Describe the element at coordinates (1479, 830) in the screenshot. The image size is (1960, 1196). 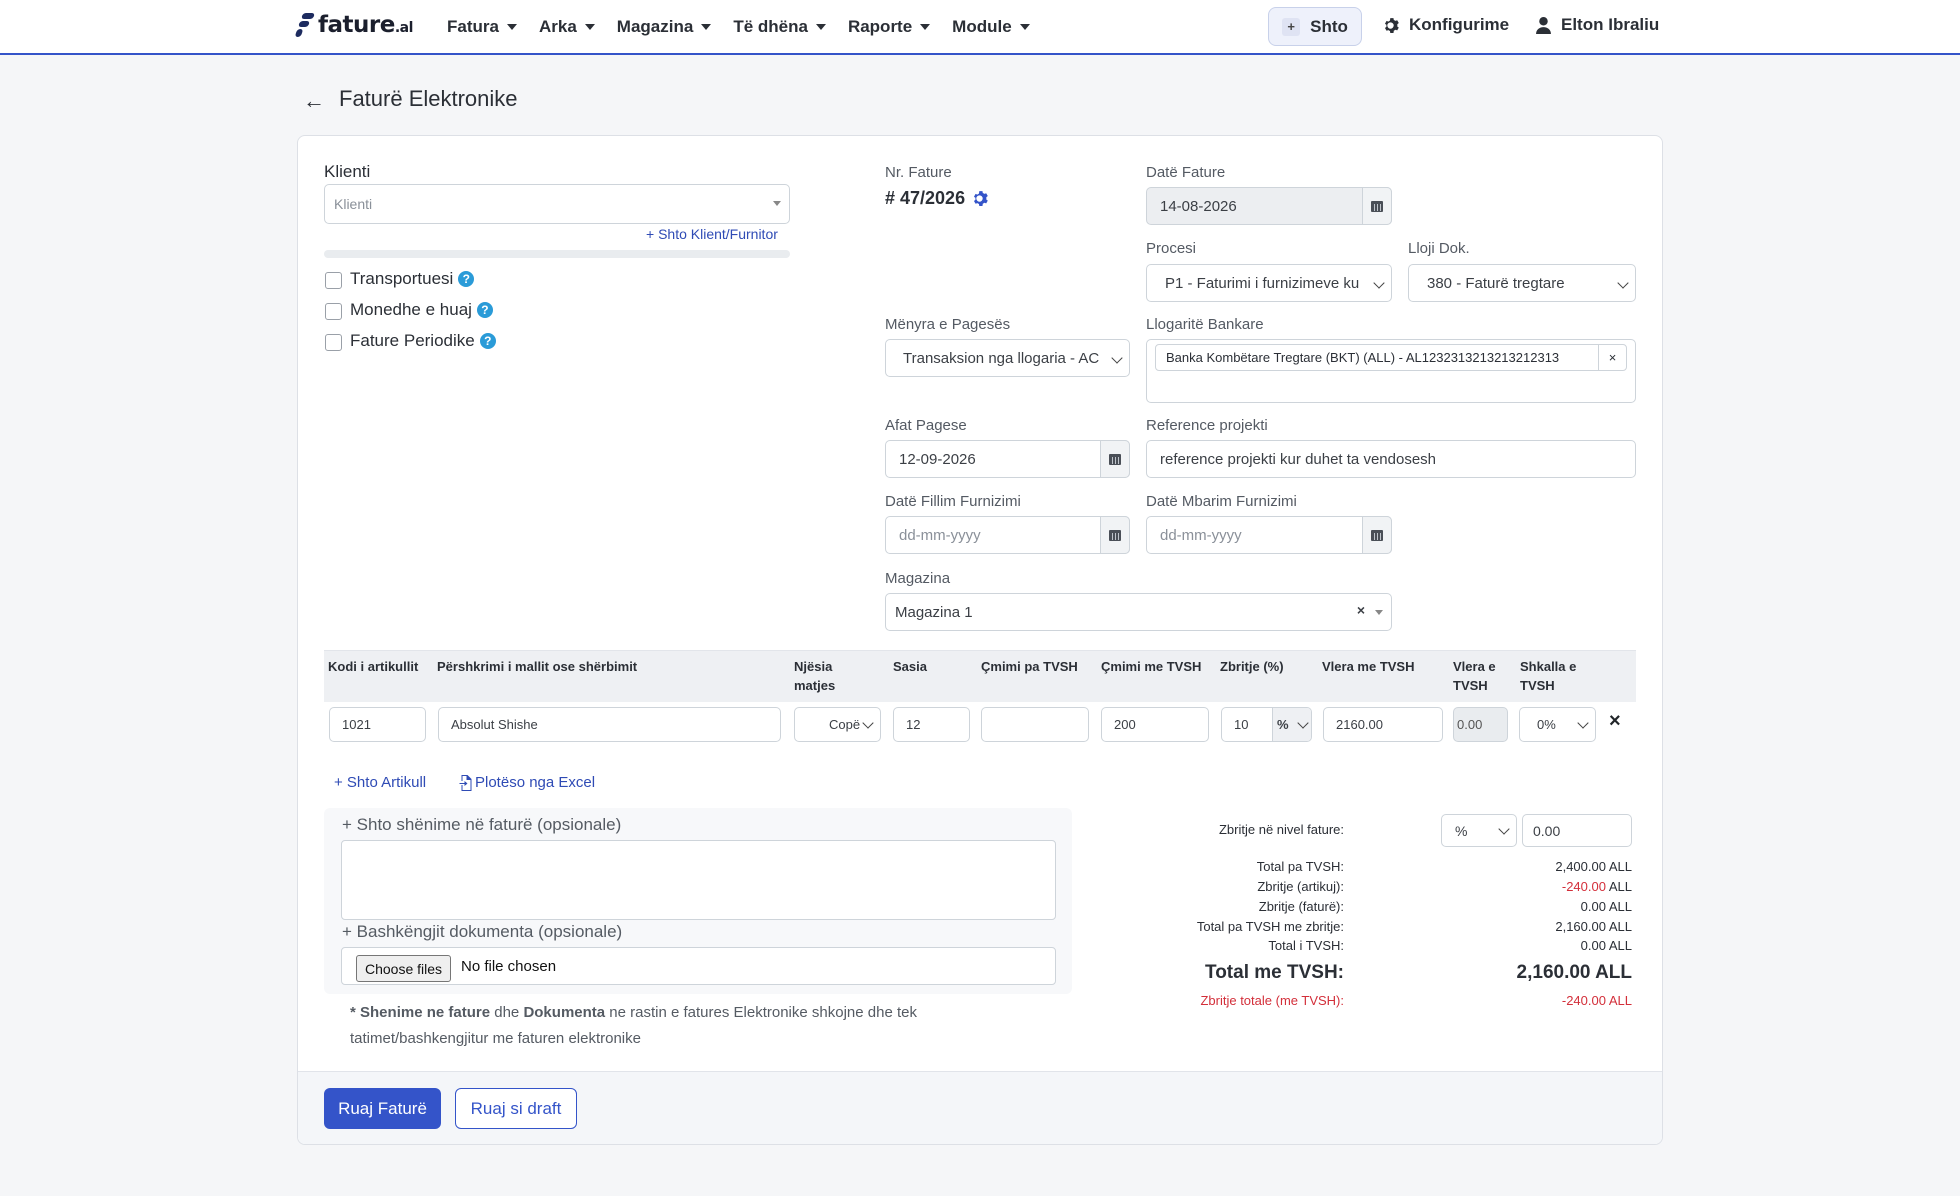
I see `invoice-discount-type-select: %` at that location.